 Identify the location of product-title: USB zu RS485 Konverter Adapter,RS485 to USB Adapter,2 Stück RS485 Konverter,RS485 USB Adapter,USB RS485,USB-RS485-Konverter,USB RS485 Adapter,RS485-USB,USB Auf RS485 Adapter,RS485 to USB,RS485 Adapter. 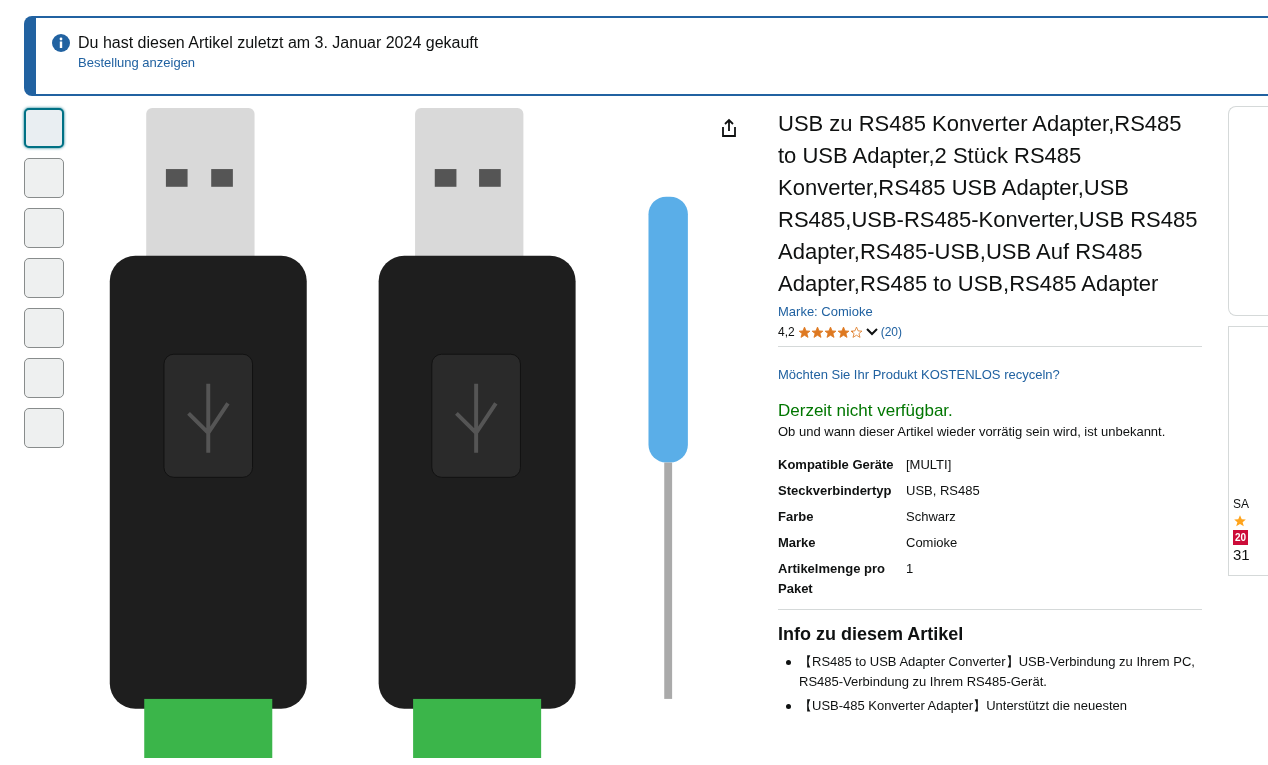
(988, 204).